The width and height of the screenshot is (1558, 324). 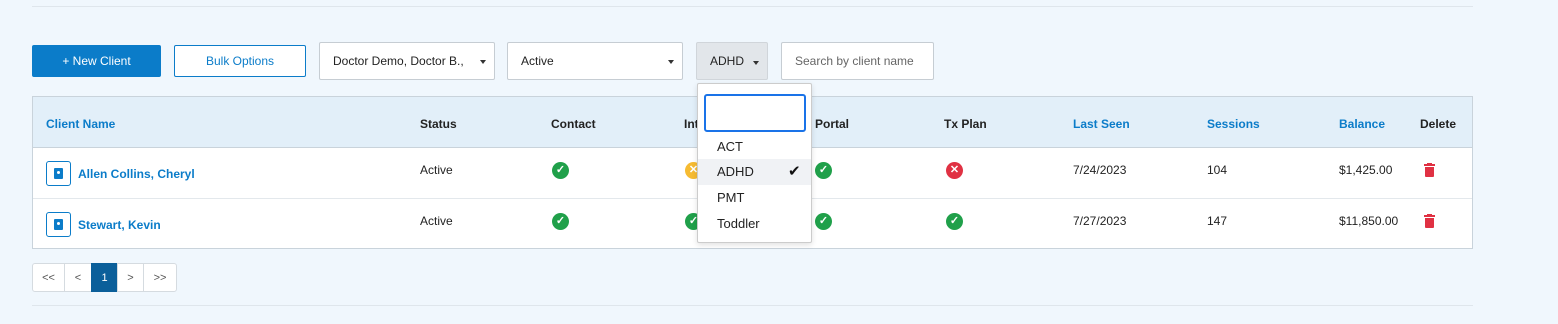 What do you see at coordinates (954, 170) in the screenshot?
I see `tx-plan-error-icon: ✕` at bounding box center [954, 170].